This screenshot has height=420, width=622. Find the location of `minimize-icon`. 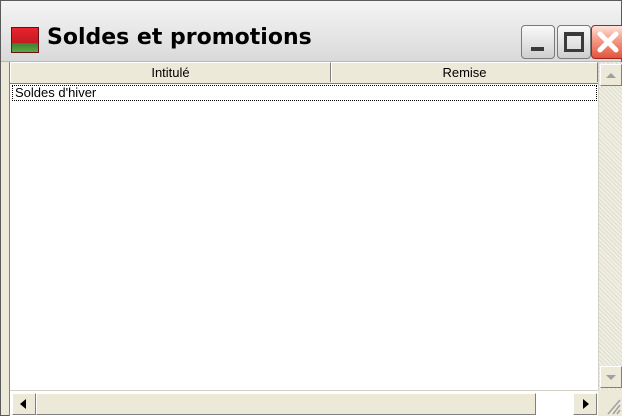

minimize-icon is located at coordinates (537, 49).